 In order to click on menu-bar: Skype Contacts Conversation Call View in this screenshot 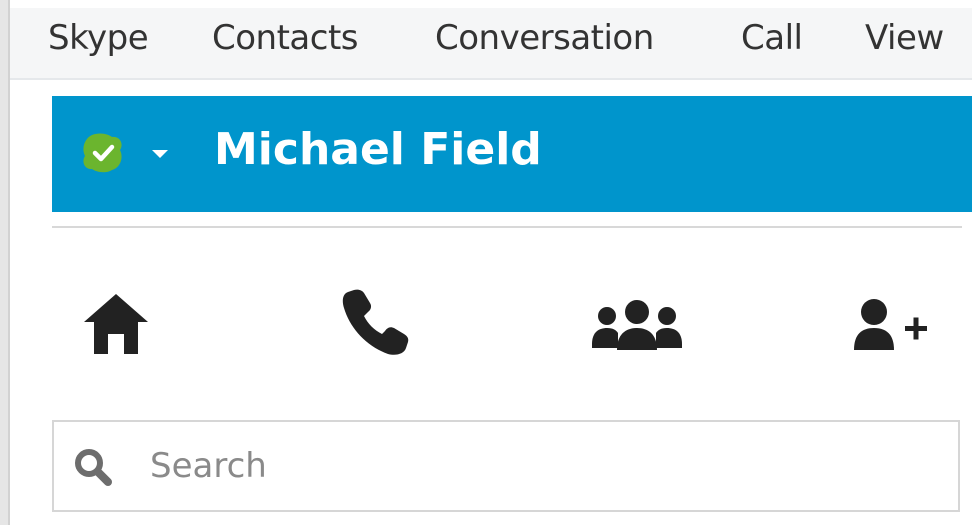, I will do `click(491, 44)`.